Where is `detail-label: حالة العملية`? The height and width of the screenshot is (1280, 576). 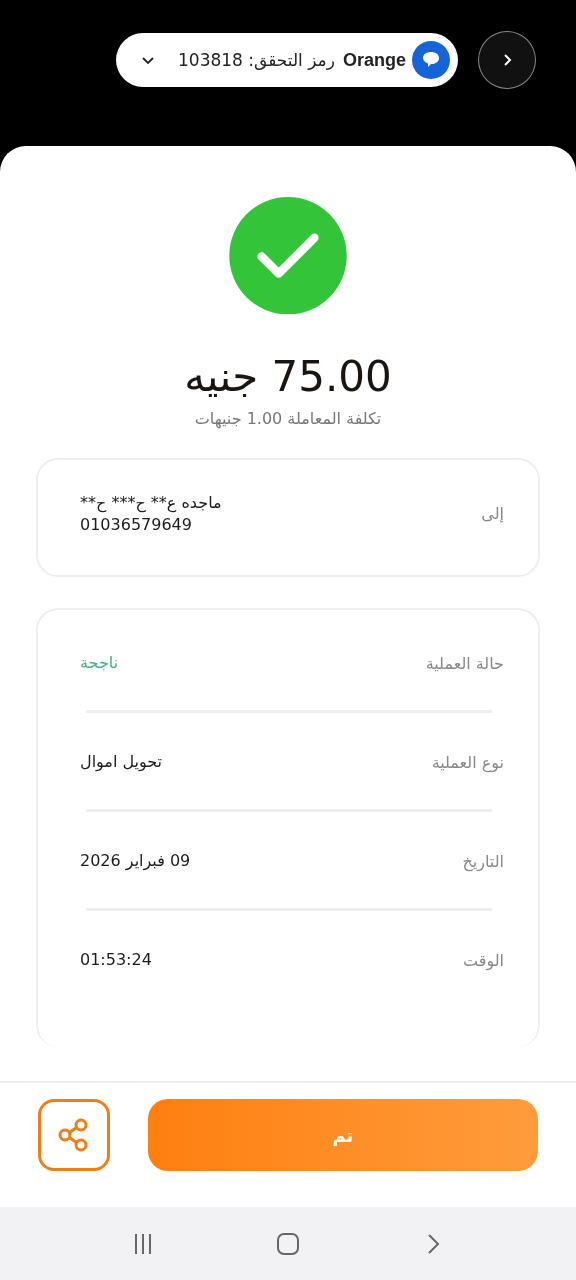 detail-label: حالة العملية is located at coordinates (464, 663).